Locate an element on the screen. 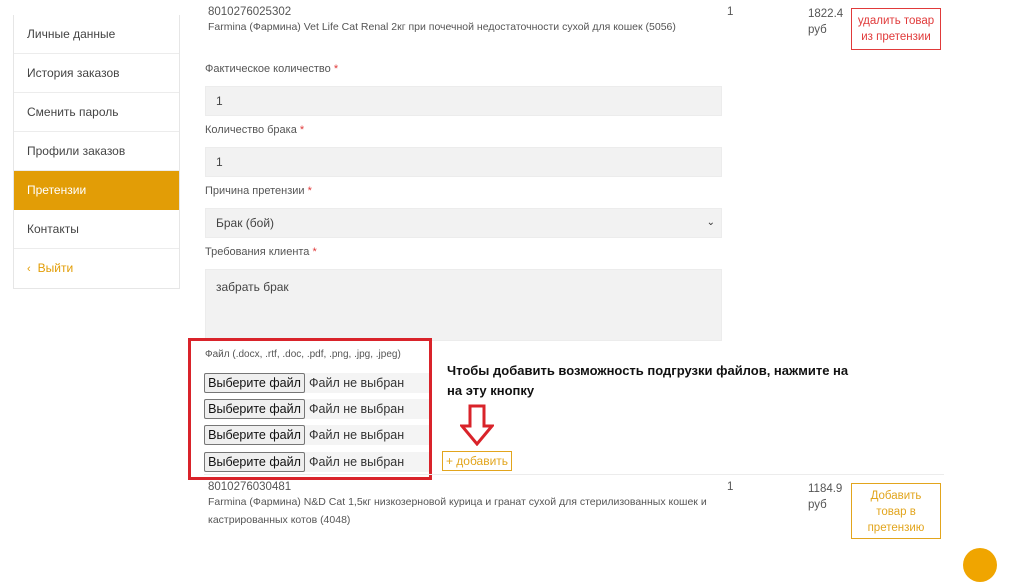 This screenshot has width=1024, height=582. remove-item-button: удалить товар из претензии is located at coordinates (896, 29).